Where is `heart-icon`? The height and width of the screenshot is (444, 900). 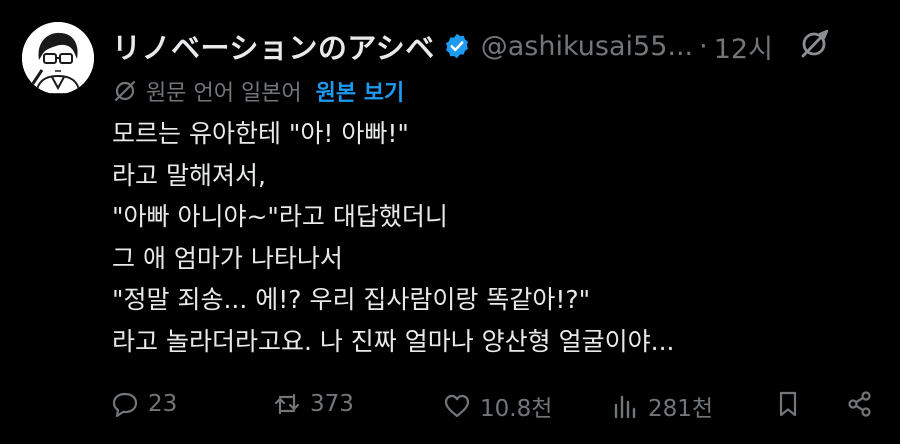 heart-icon is located at coordinates (457, 406).